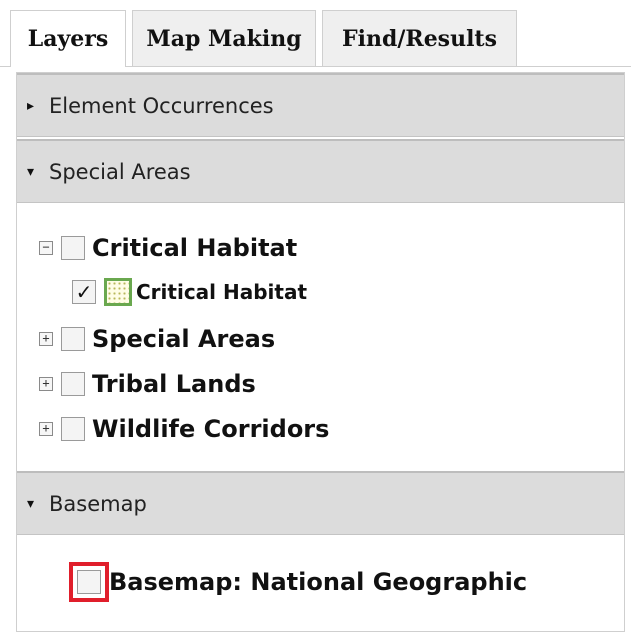  Describe the element at coordinates (224, 38) in the screenshot. I see `tab-map-making: Map Making` at that location.